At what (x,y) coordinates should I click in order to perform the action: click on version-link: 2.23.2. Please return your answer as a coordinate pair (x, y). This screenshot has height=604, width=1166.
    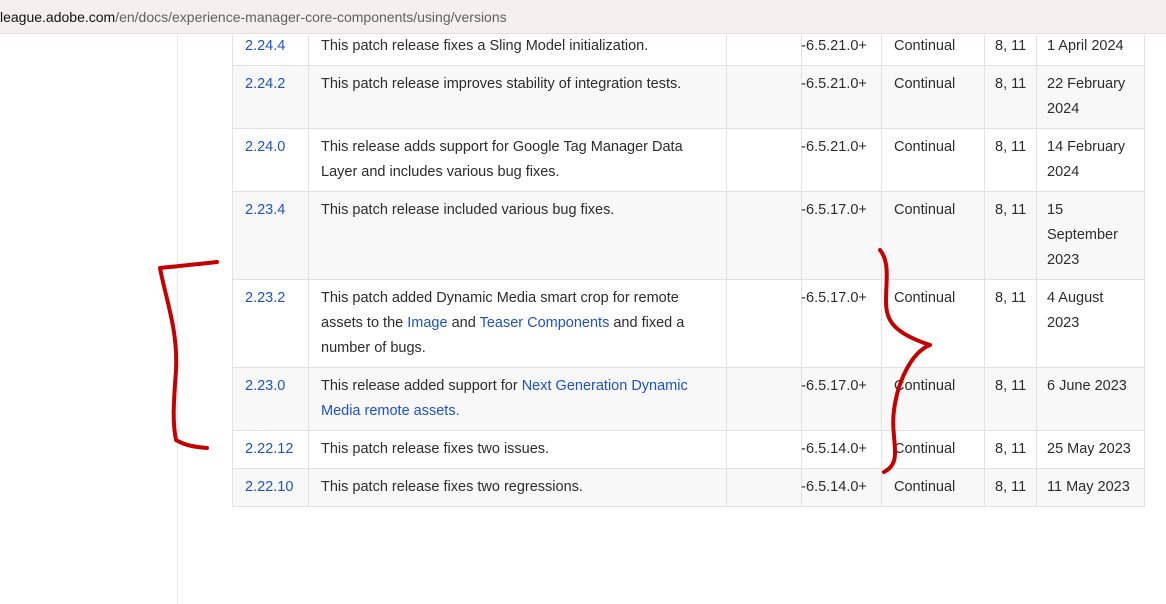
    Looking at the image, I should click on (265, 298).